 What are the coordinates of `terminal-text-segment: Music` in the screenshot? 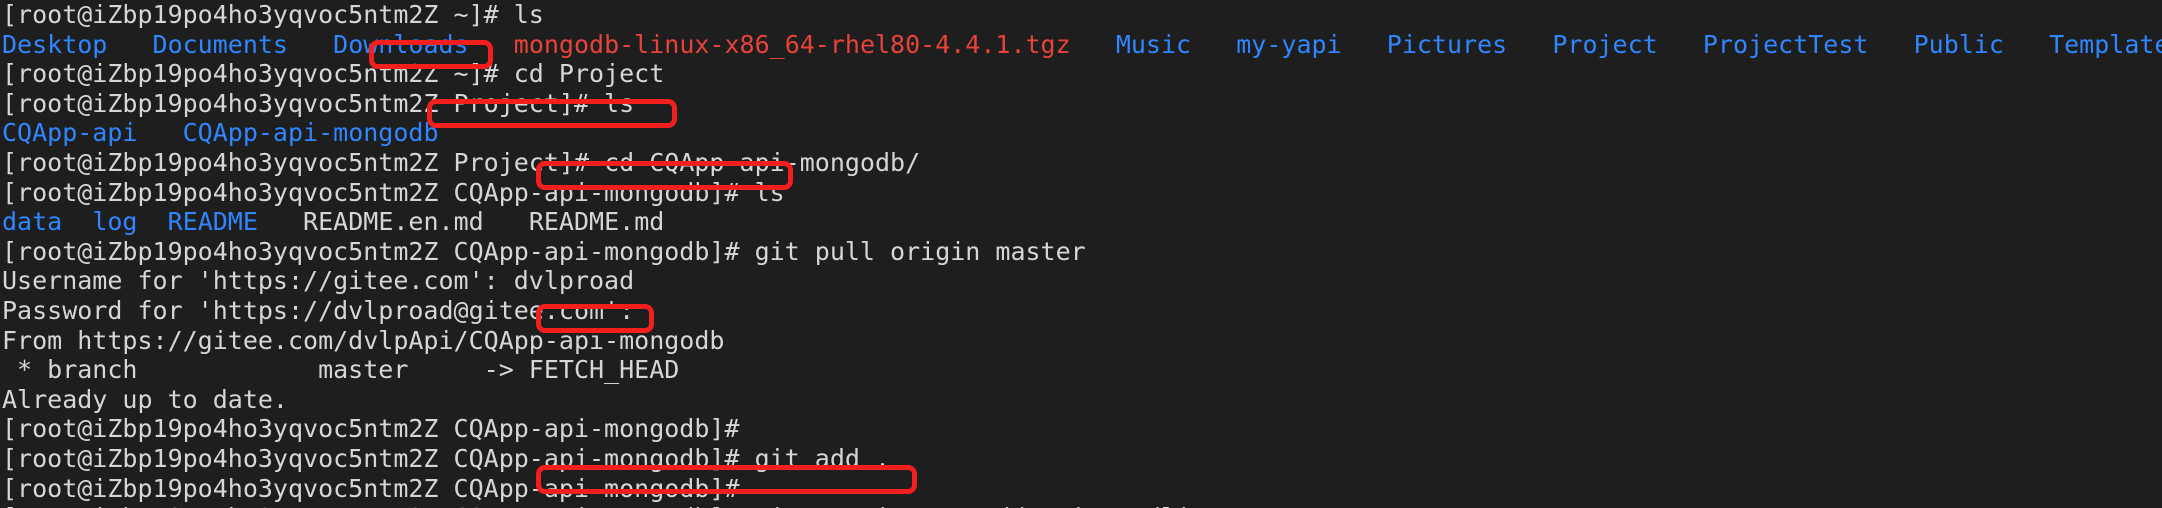 It's located at (1153, 44).